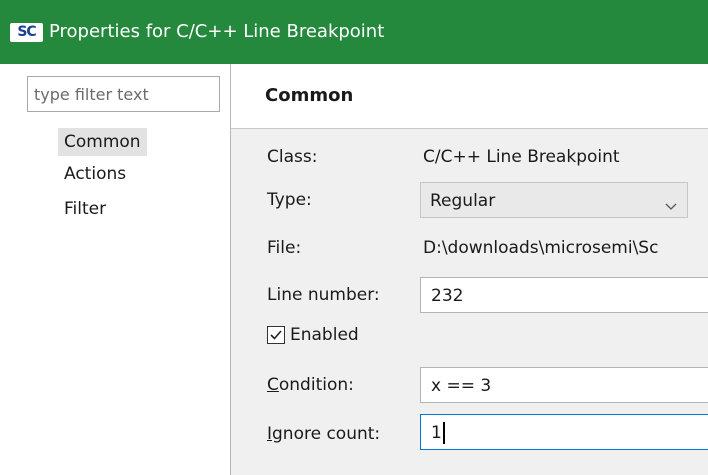 The height and width of the screenshot is (475, 708). I want to click on section-header: Common, so click(469, 96).